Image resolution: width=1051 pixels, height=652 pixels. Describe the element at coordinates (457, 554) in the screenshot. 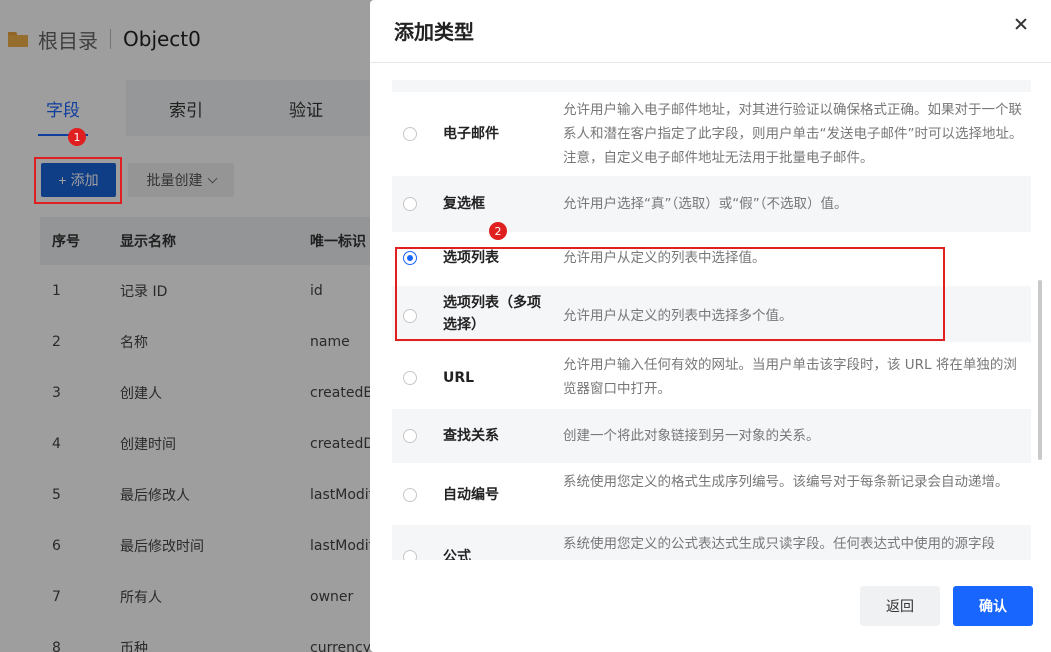

I see `type-name: 公式` at that location.